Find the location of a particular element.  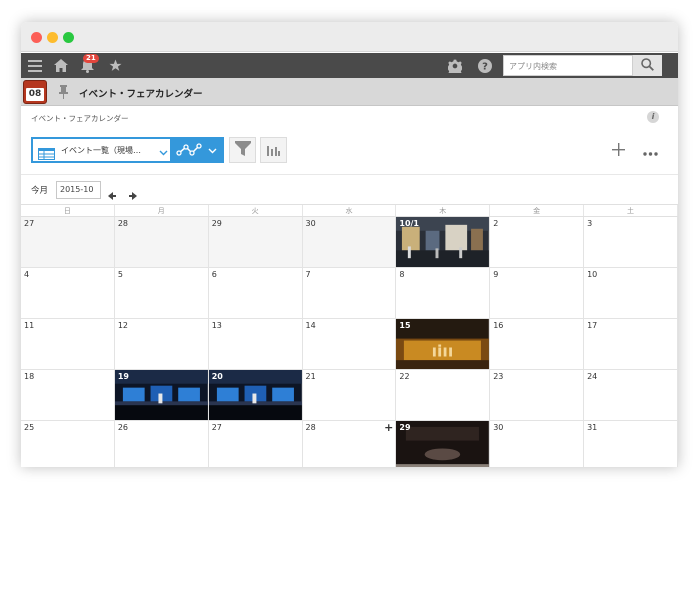

search-button is located at coordinates (647, 65).